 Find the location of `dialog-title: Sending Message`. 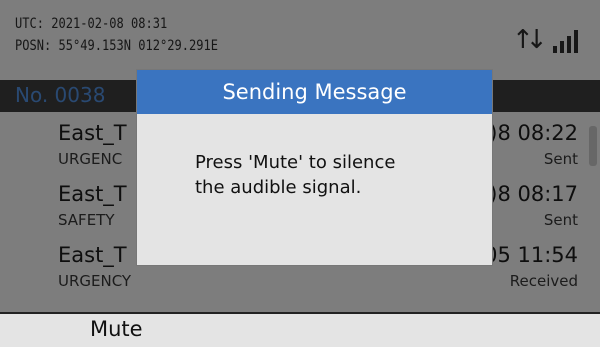

dialog-title: Sending Message is located at coordinates (314, 92).